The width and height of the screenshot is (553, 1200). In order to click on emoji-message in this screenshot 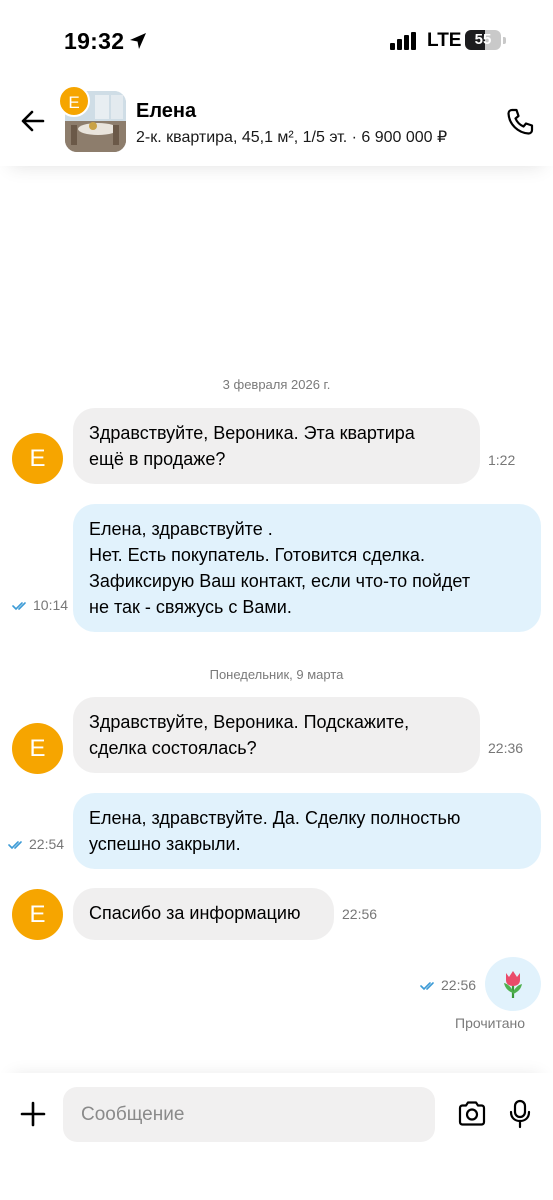, I will do `click(513, 984)`.